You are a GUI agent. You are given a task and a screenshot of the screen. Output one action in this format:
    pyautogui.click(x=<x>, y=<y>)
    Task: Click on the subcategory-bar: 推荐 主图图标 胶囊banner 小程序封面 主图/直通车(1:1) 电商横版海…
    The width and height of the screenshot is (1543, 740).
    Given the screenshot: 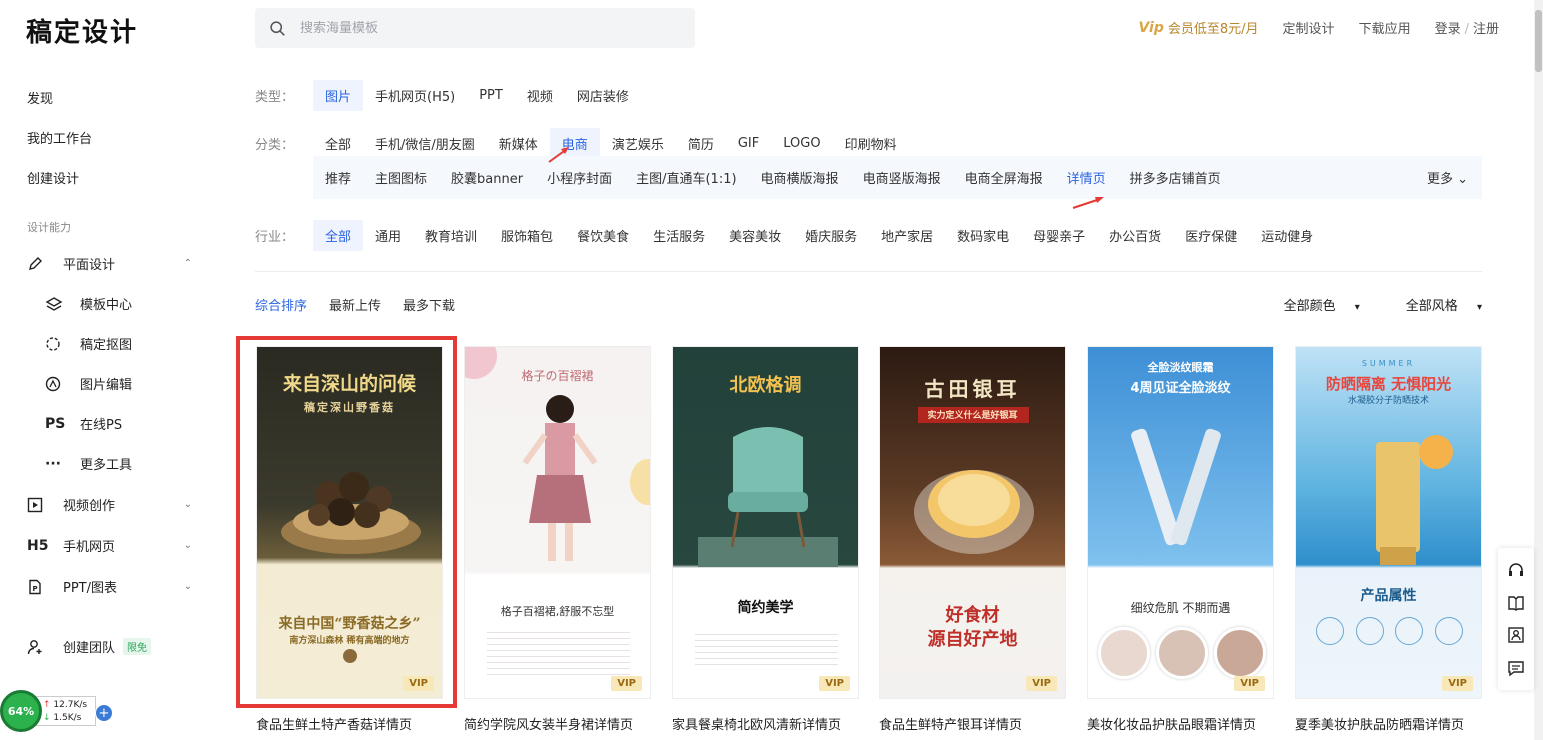 What is the action you would take?
    pyautogui.click(x=897, y=177)
    